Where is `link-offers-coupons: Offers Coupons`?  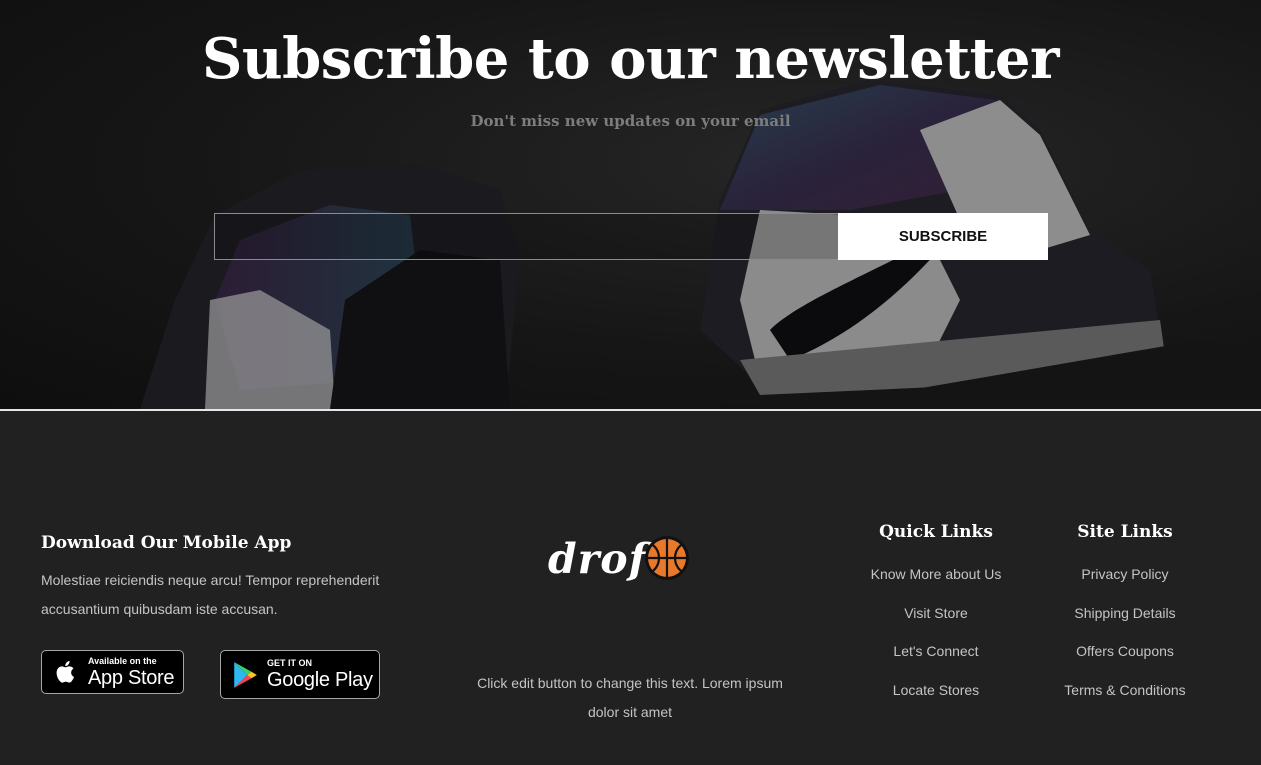 link-offers-coupons: Offers Coupons is located at coordinates (1125, 651).